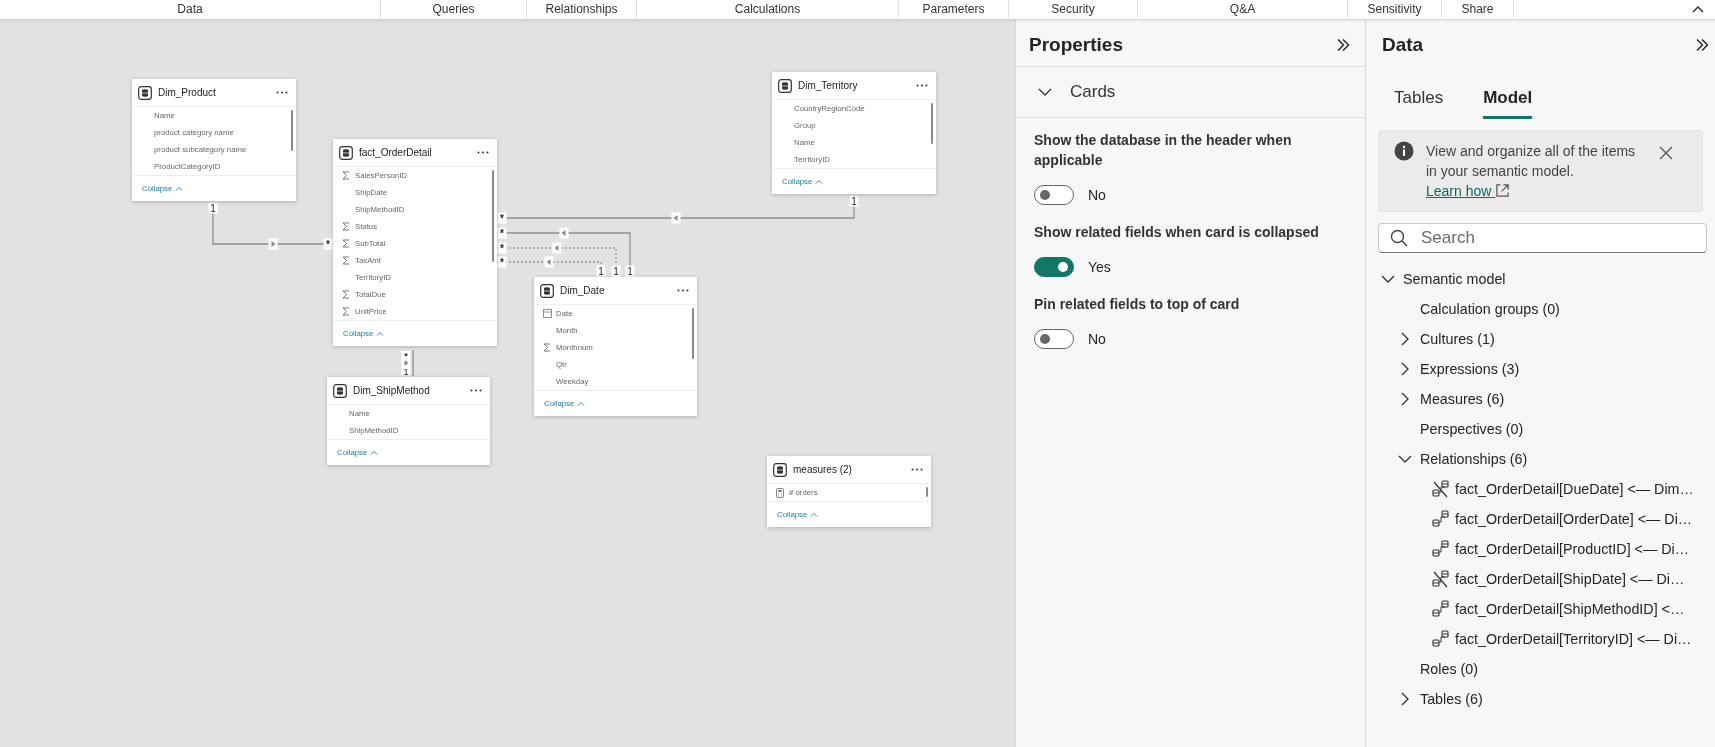 The image size is (1715, 747). I want to click on external-link-icon, so click(1503, 190).